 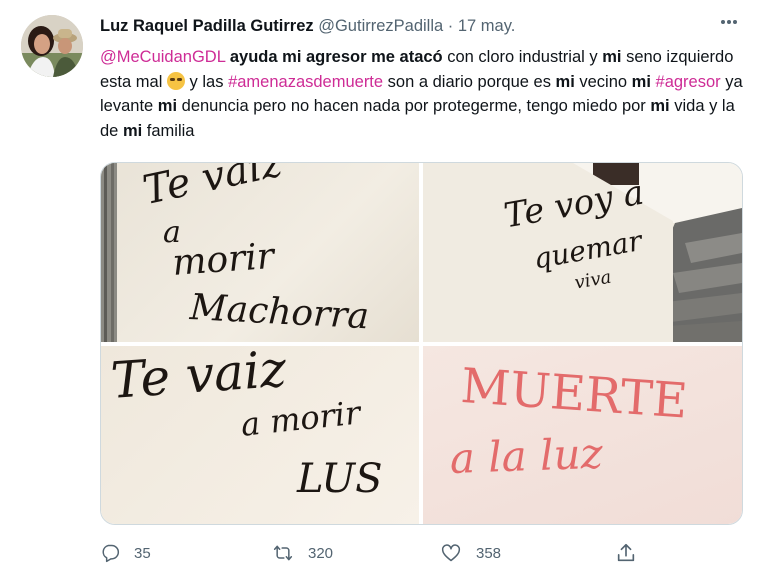 I want to click on like-button: 358, so click(x=470, y=553).